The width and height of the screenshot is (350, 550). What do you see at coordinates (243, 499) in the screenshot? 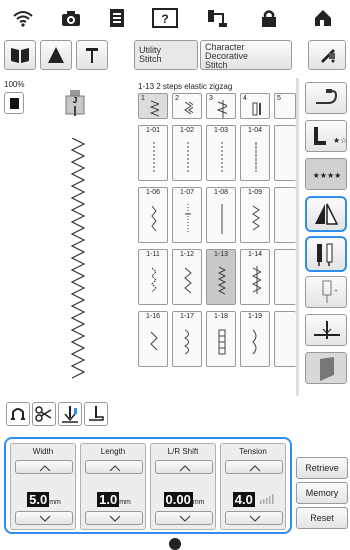
I see `tension-value: 4.0` at bounding box center [243, 499].